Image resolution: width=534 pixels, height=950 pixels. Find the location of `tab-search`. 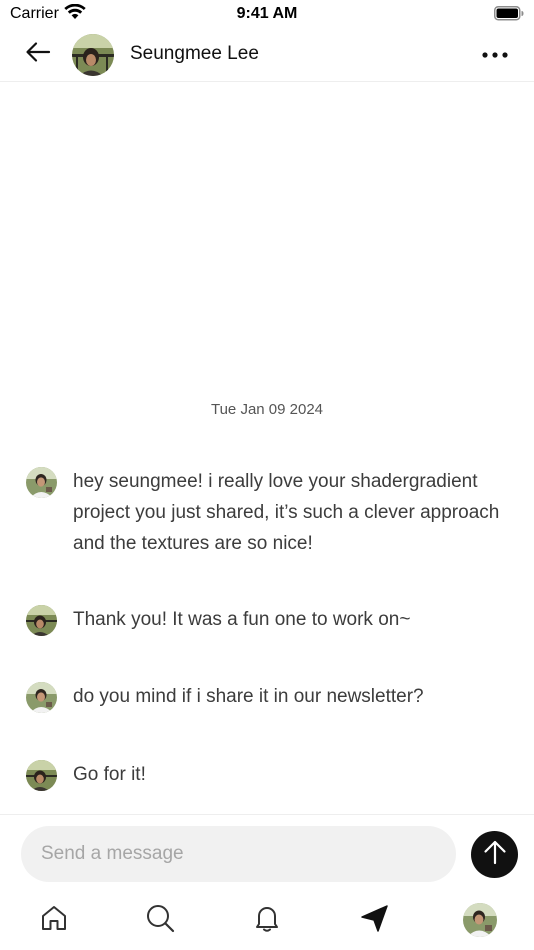

tab-search is located at coordinates (160, 920).